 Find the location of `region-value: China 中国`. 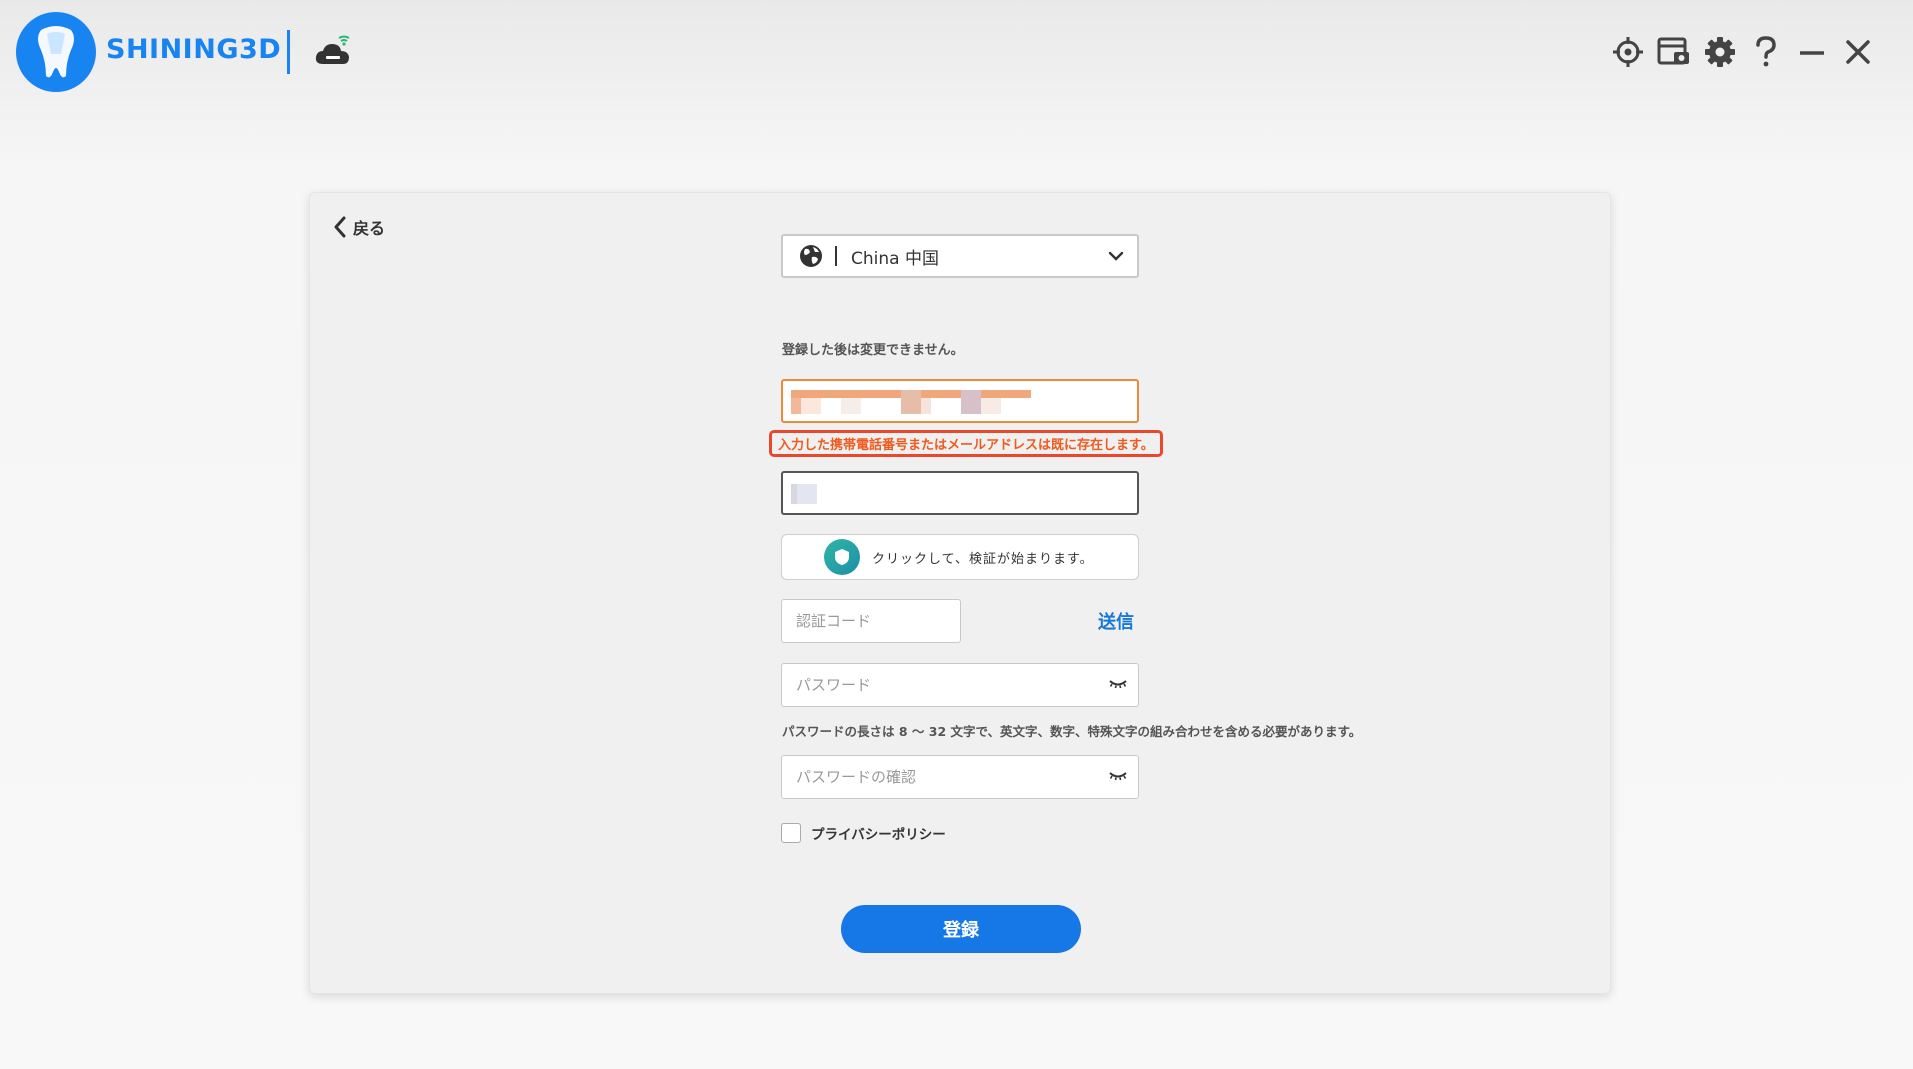

region-value: China 中国 is located at coordinates (895, 258).